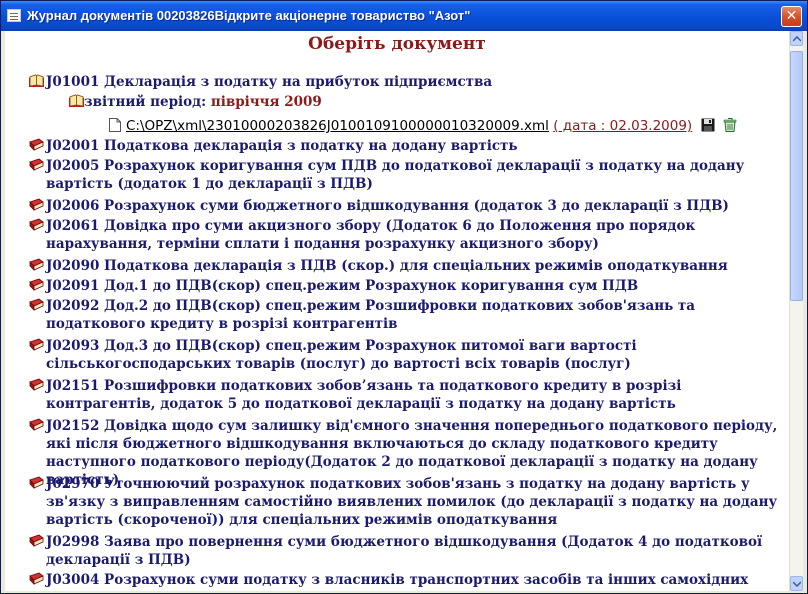  I want to click on period-label: звітний період:, so click(145, 102).